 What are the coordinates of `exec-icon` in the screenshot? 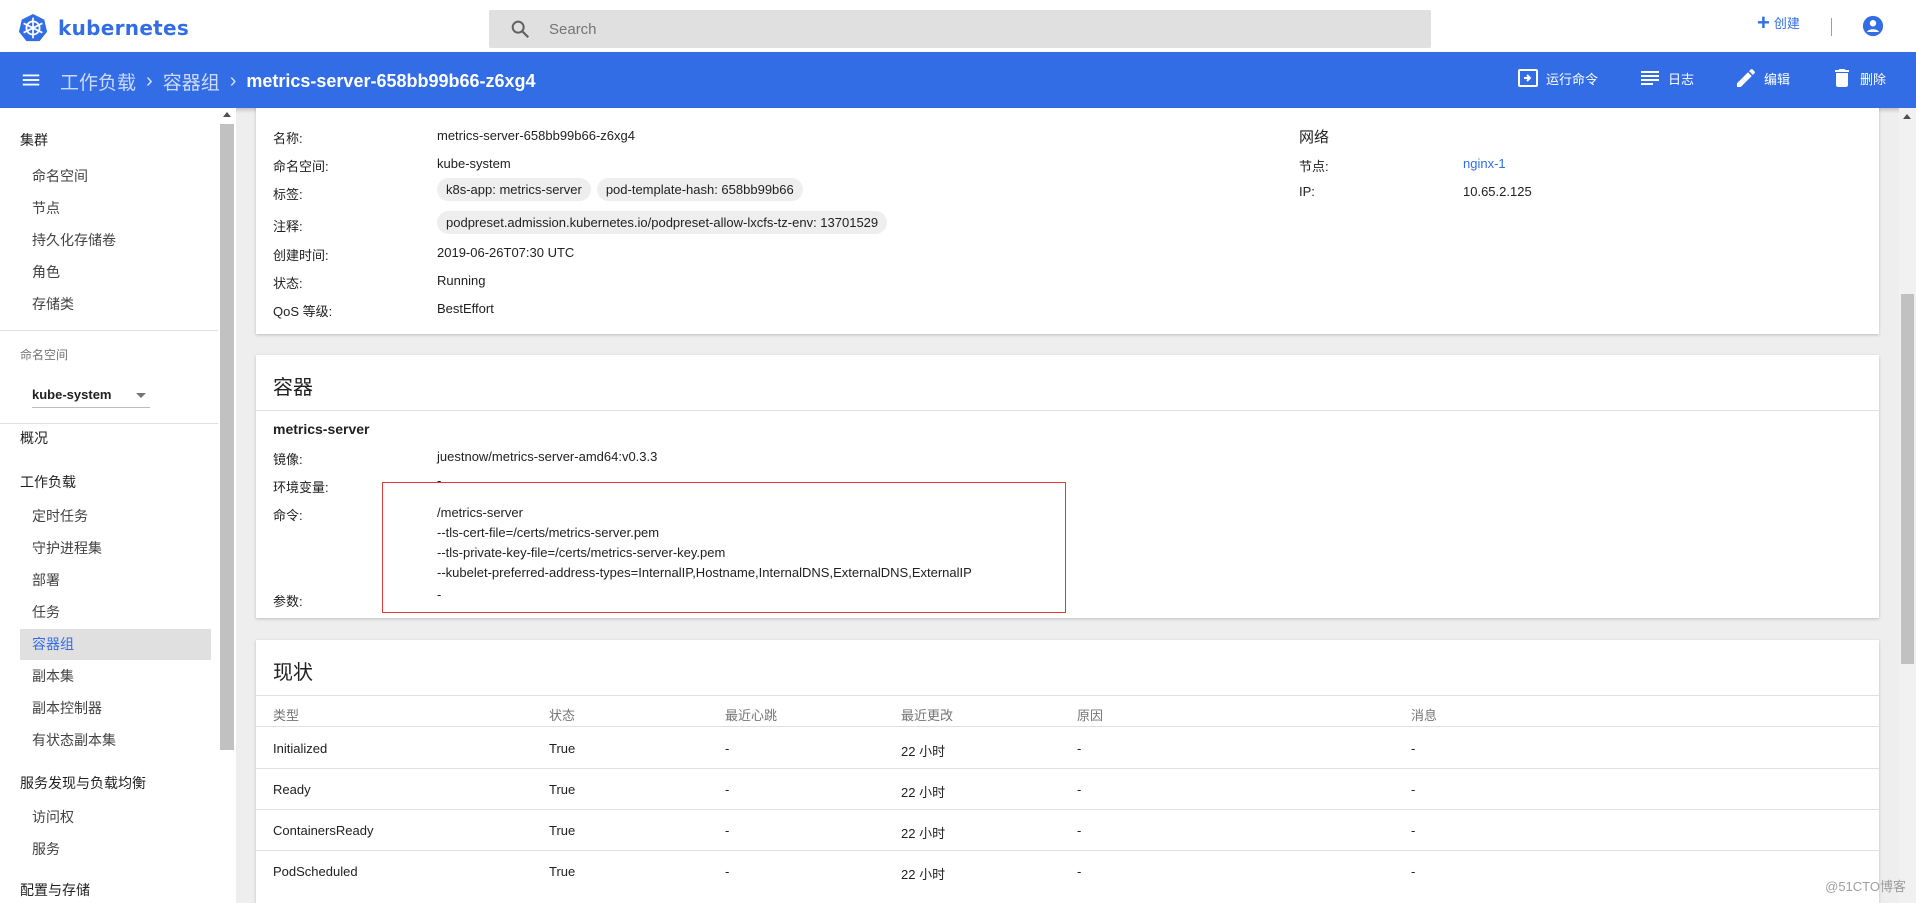 It's located at (1527, 78).